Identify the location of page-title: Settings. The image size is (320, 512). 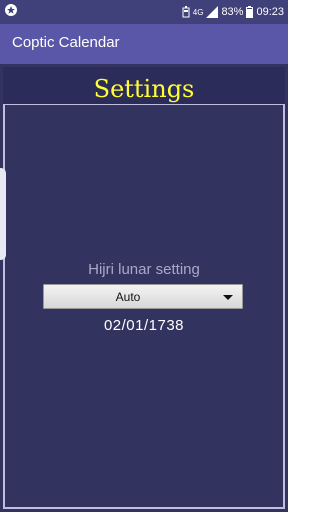
(144, 89).